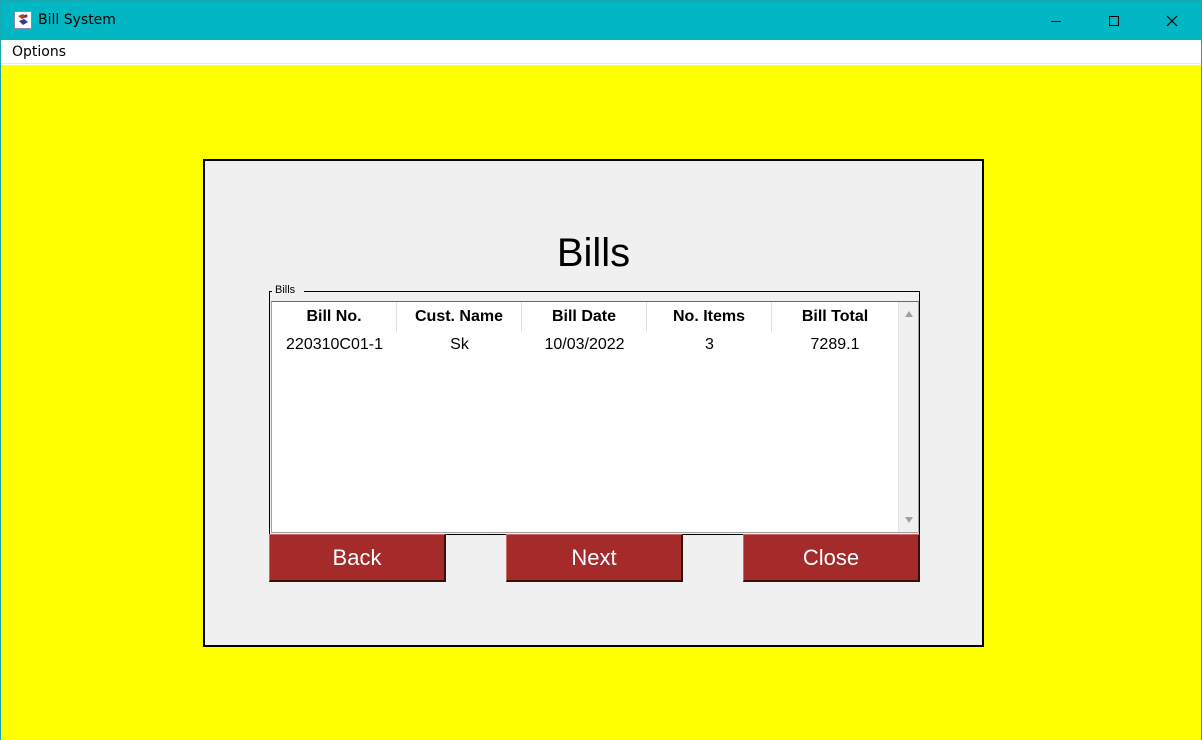 The image size is (1202, 740). Describe the element at coordinates (835, 317) in the screenshot. I see `column-header-bill-total: Bill Total` at that location.